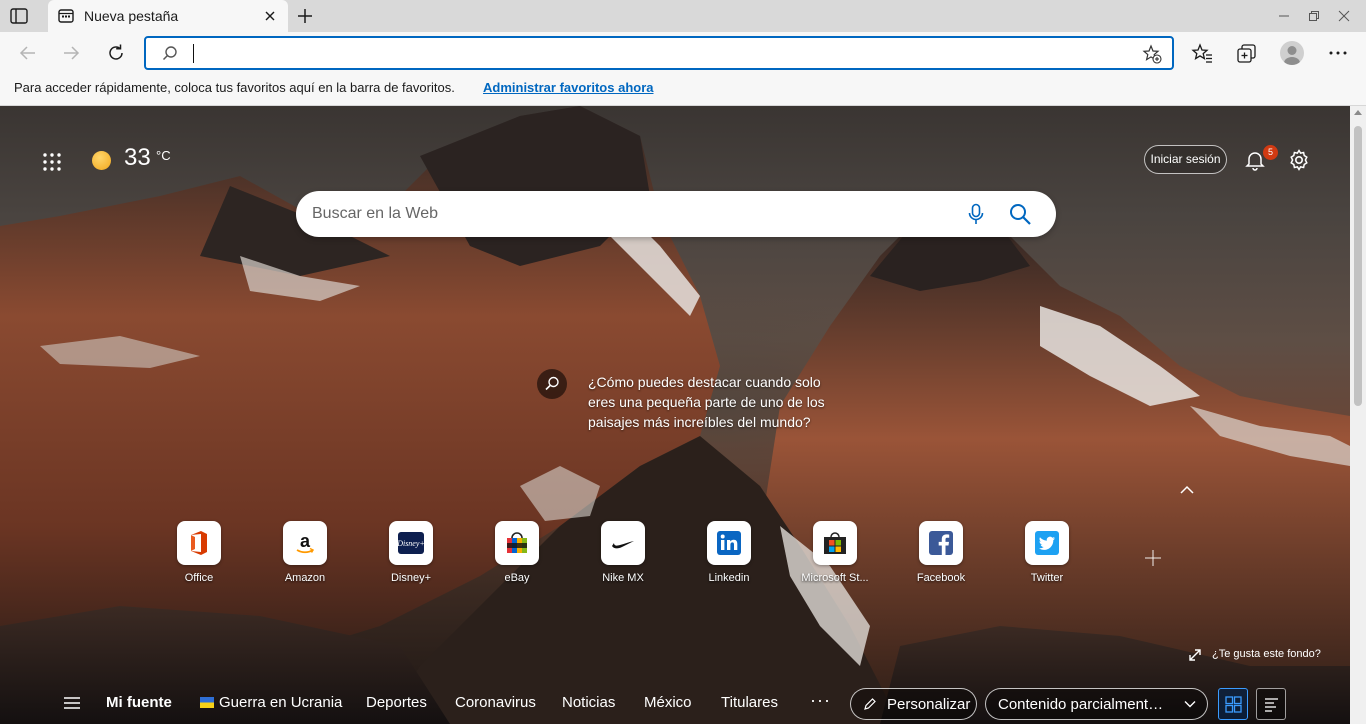 This screenshot has width=1366, height=724. What do you see at coordinates (941, 543) in the screenshot?
I see `facebook-icon` at bounding box center [941, 543].